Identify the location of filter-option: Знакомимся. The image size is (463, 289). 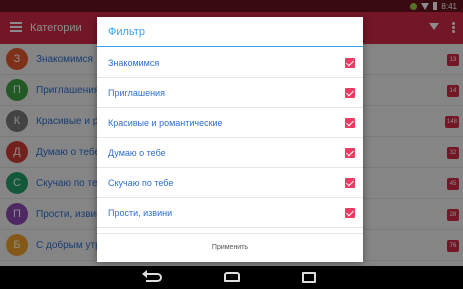
(230, 63).